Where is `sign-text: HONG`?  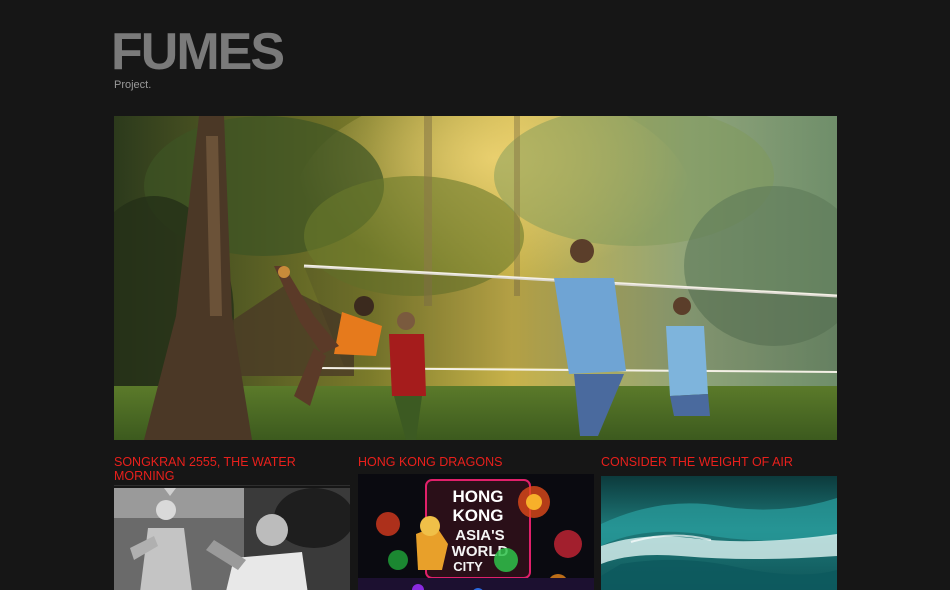
sign-text: HONG is located at coordinates (478, 496).